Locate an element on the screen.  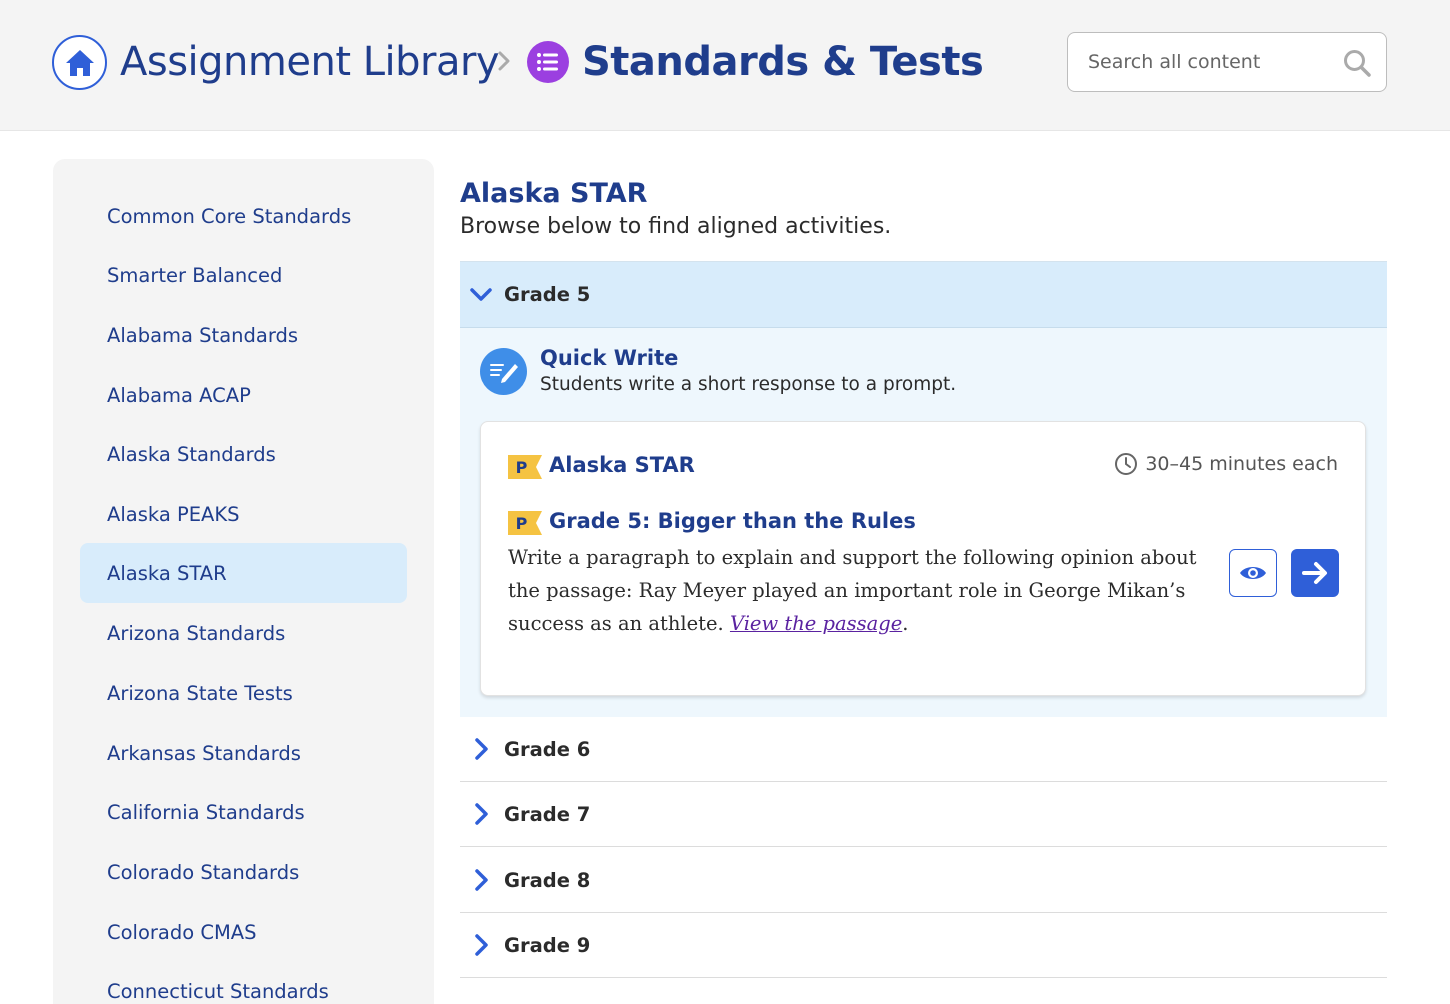
grade-label: Grade 8 is located at coordinates (547, 880).